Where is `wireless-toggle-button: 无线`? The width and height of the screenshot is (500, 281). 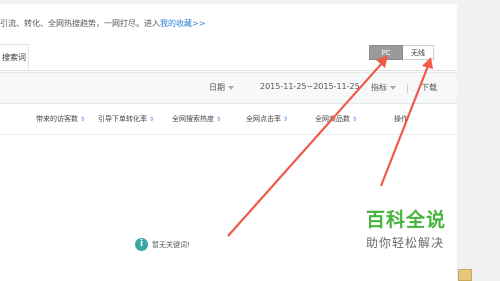 wireless-toggle-button: 无线 is located at coordinates (418, 52).